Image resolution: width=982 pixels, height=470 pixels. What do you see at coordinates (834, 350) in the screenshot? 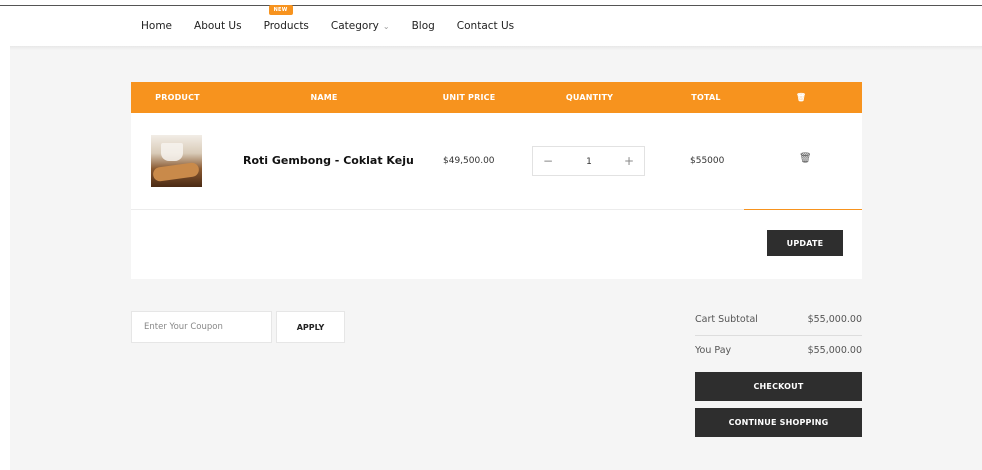
I see `you-pay-value: $55,000.00` at bounding box center [834, 350].